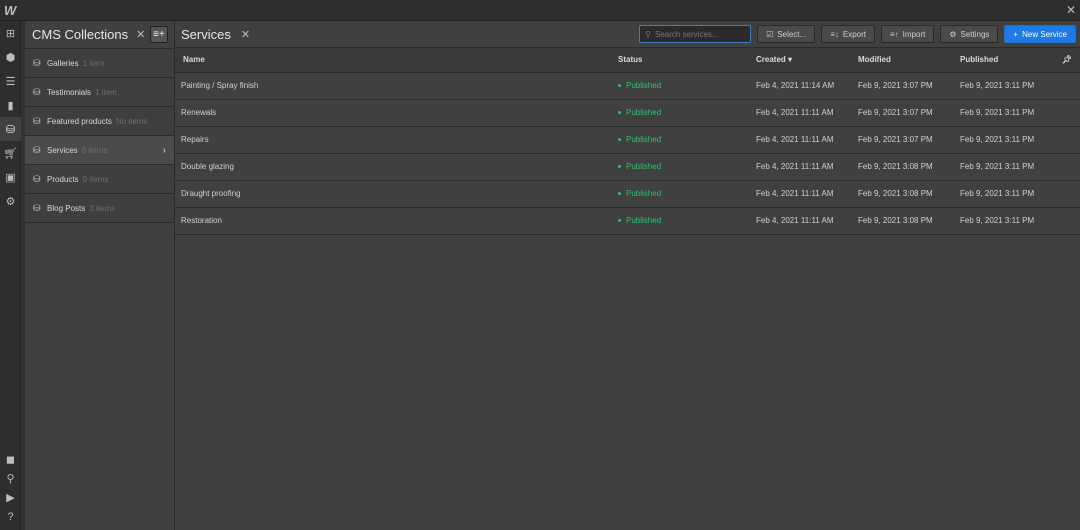 This screenshot has height=530, width=1080. Describe the element at coordinates (10, 177) in the screenshot. I see `assets-icon: ▣` at that location.